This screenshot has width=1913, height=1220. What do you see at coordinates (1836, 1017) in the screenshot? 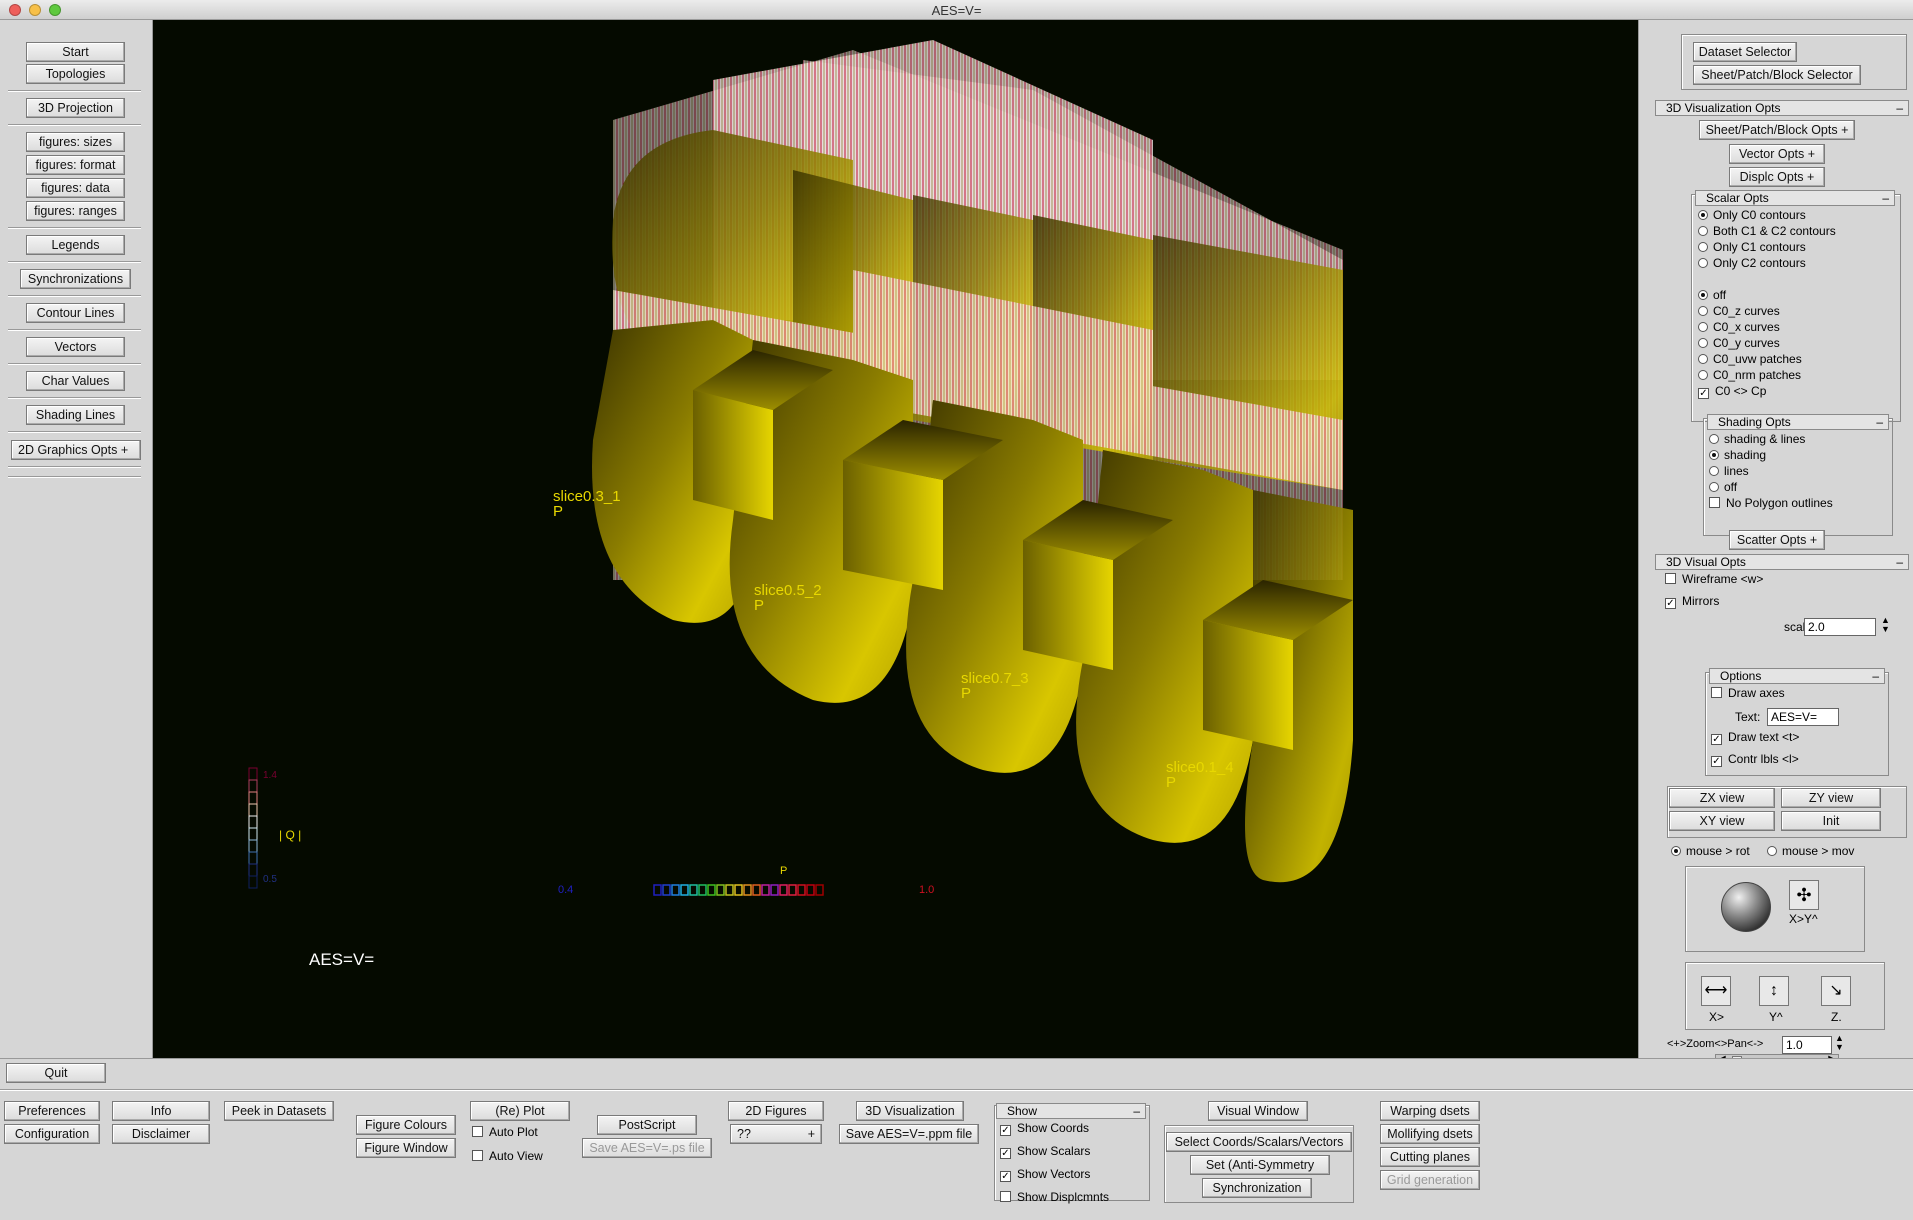
I see `z-axis-label: Z.` at bounding box center [1836, 1017].